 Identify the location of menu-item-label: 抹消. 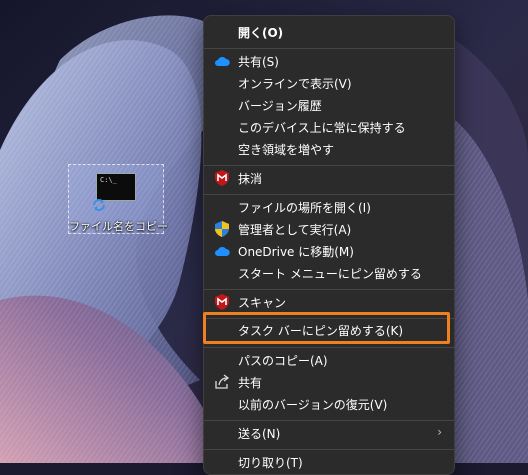
(250, 178).